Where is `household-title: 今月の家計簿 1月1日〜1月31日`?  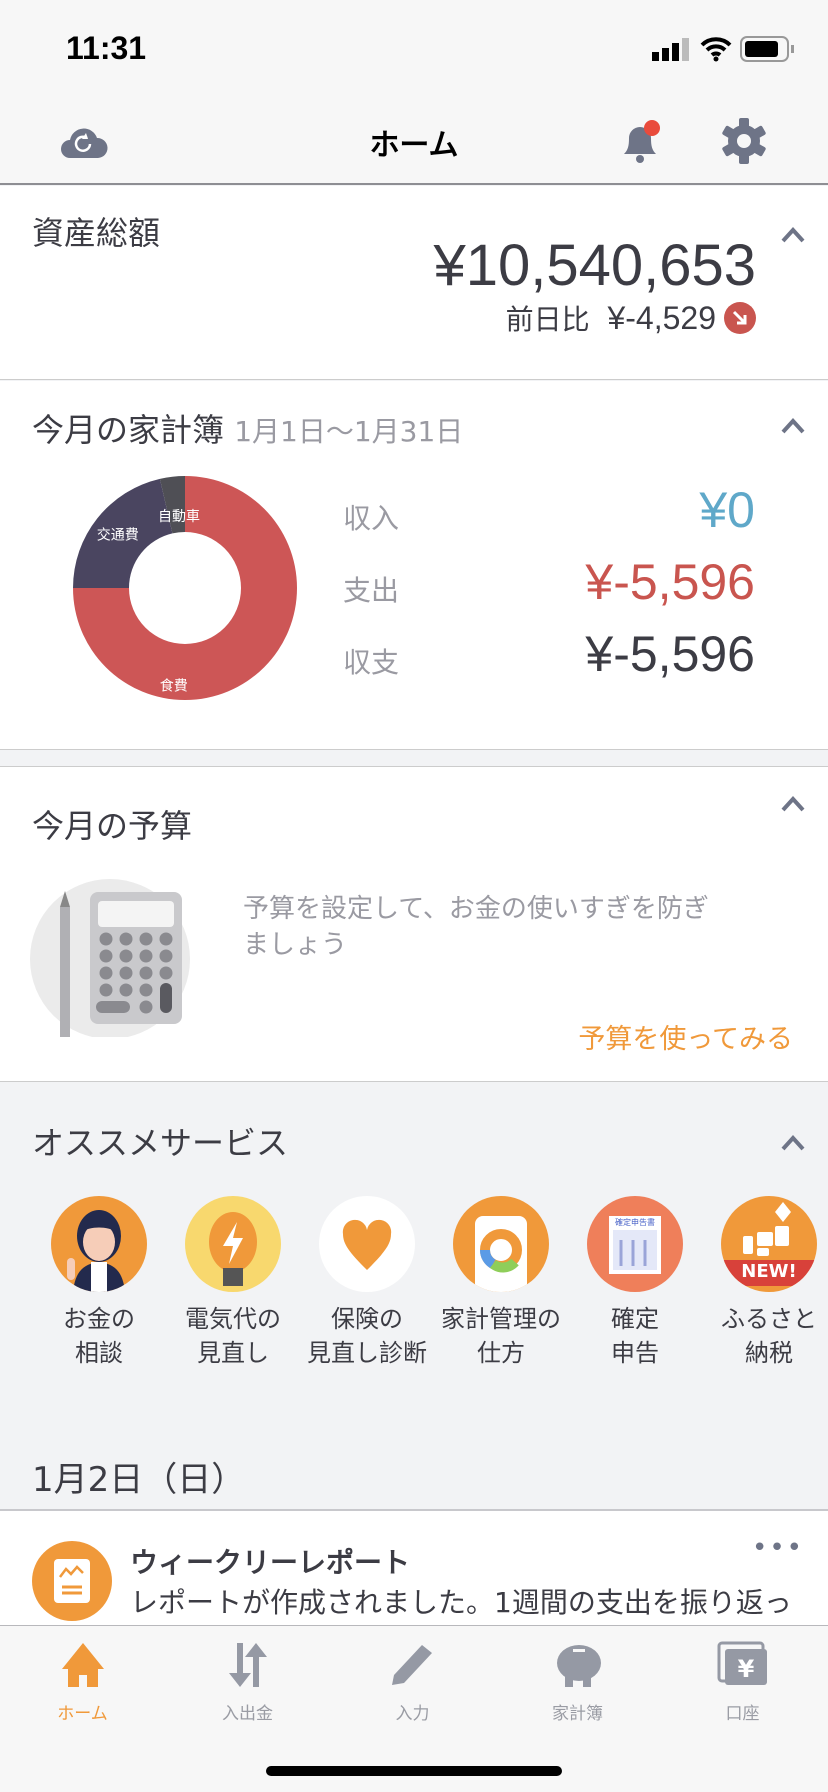
household-title: 今月の家計簿 1月1日〜1月31日 is located at coordinates (247, 428).